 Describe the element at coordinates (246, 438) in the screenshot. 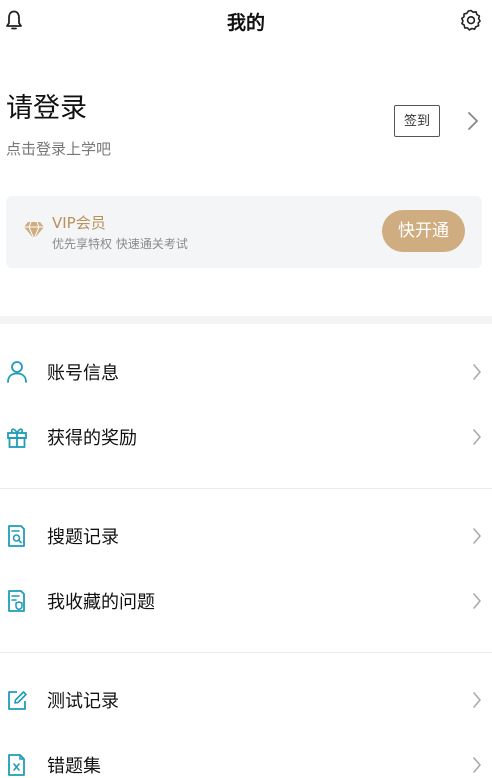

I see `menu-item-rewards: 获得的奖励` at that location.